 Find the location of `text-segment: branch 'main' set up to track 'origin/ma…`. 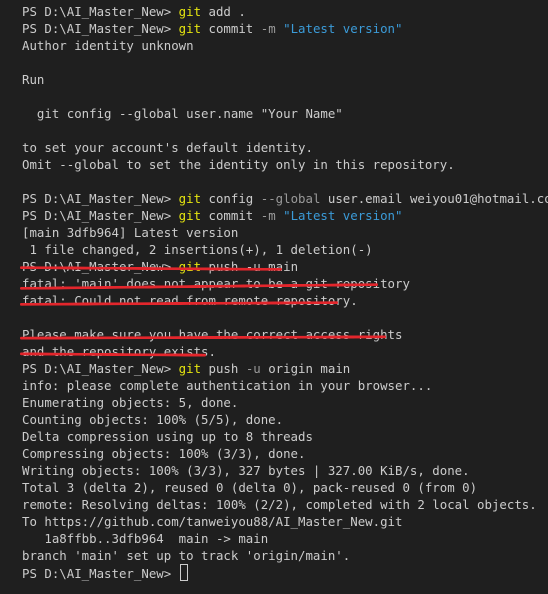

text-segment: branch 'main' set up to track 'origin/ma… is located at coordinates (186, 555).